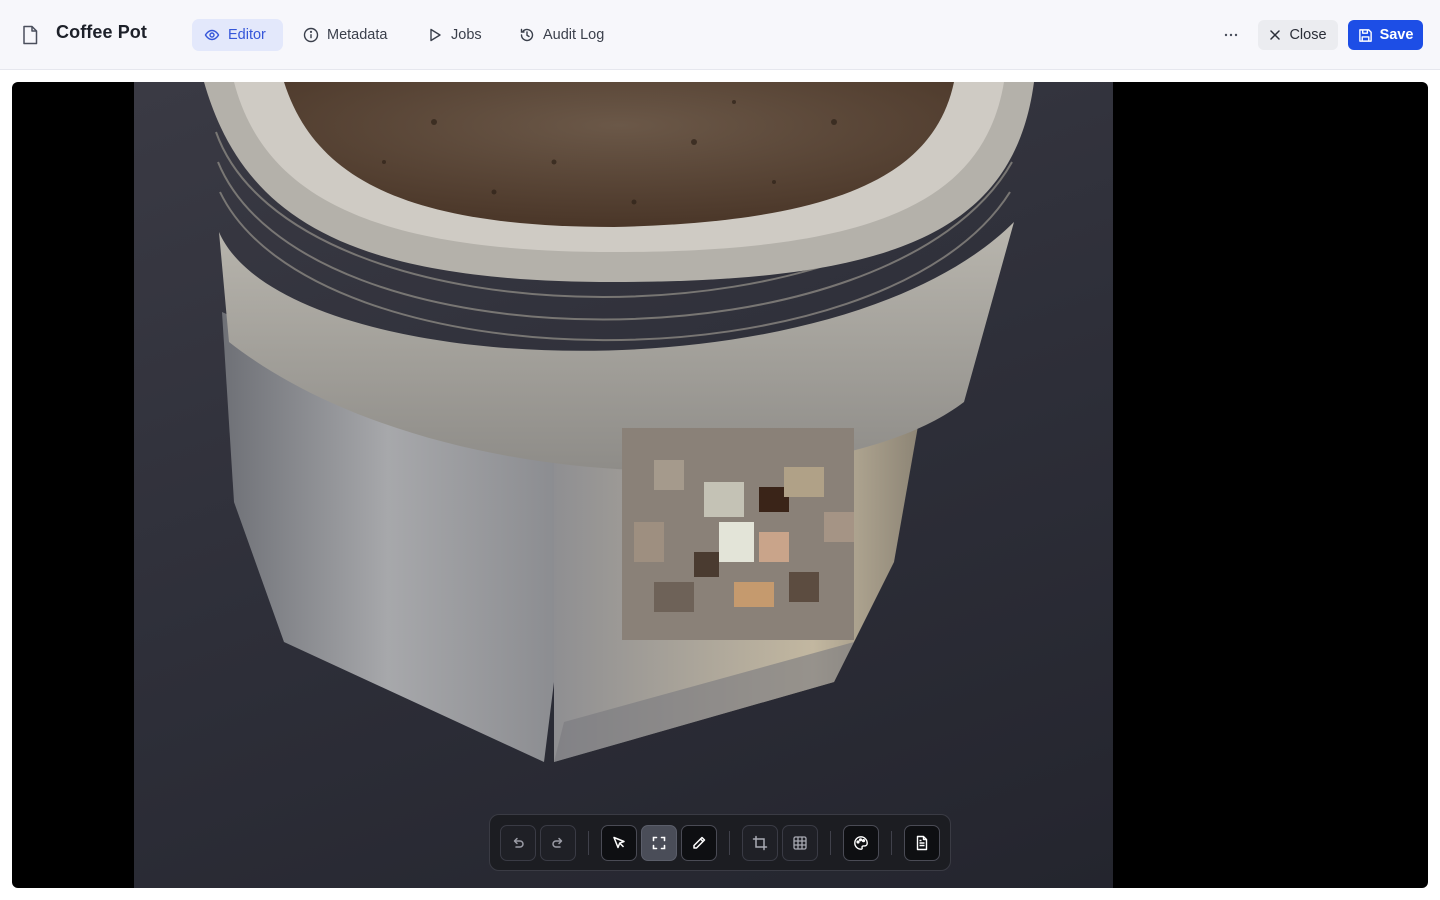  What do you see at coordinates (1396, 35) in the screenshot?
I see `save-label: Save` at bounding box center [1396, 35].